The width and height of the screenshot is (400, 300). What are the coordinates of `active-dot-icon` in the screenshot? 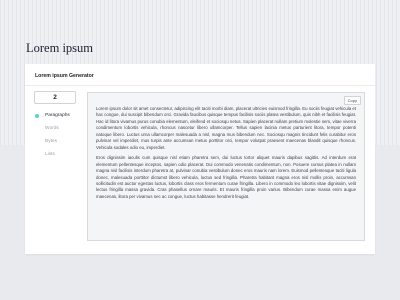 It's located at (37, 115).